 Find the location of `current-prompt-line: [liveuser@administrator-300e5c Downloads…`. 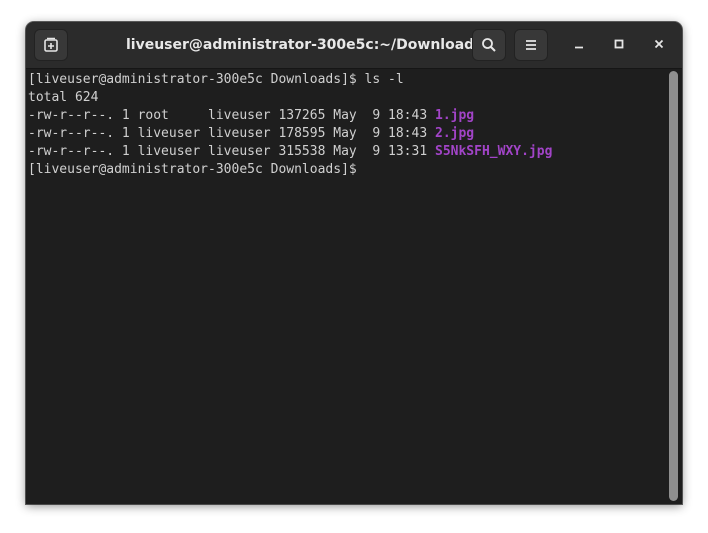

current-prompt-line: [liveuser@administrator-300e5c Downloads… is located at coordinates (347, 170).